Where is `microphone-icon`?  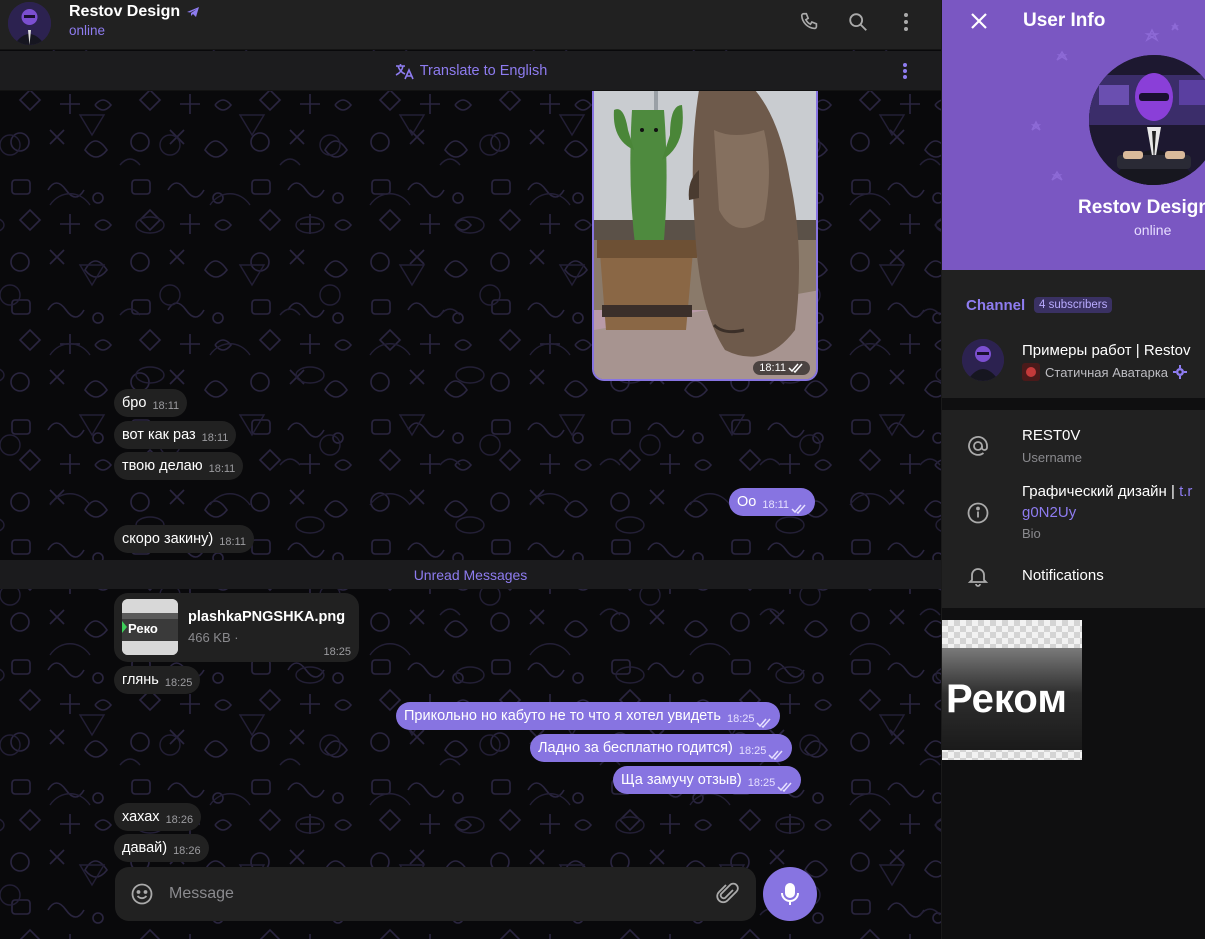
microphone-icon is located at coordinates (790, 894).